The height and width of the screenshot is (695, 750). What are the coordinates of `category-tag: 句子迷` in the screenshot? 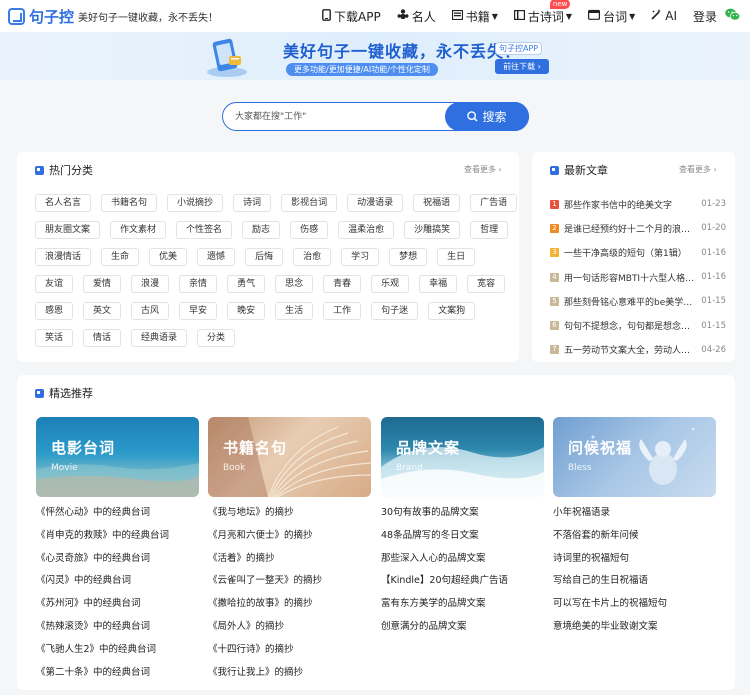 It's located at (395, 311).